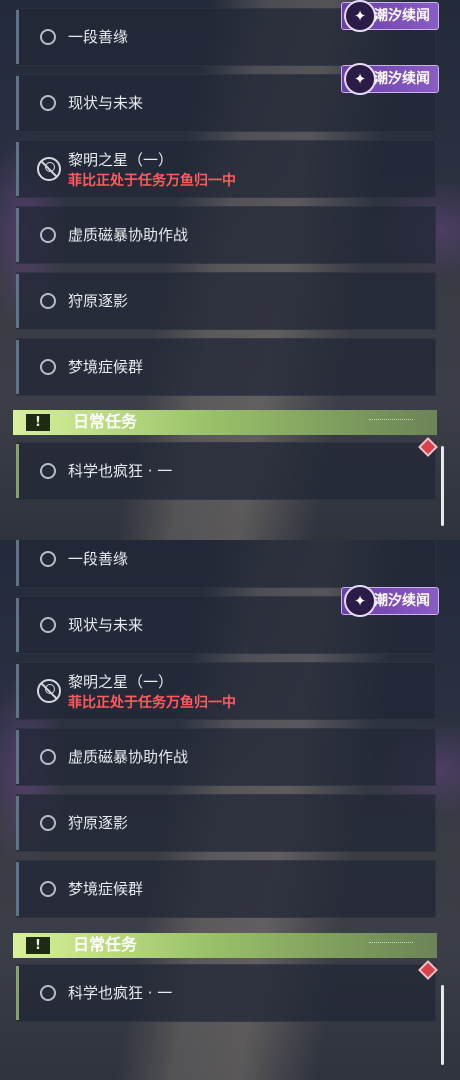 This screenshot has width=460, height=1080. Describe the element at coordinates (226, 564) in the screenshot. I see `quest-item-1: 一段善缘` at that location.